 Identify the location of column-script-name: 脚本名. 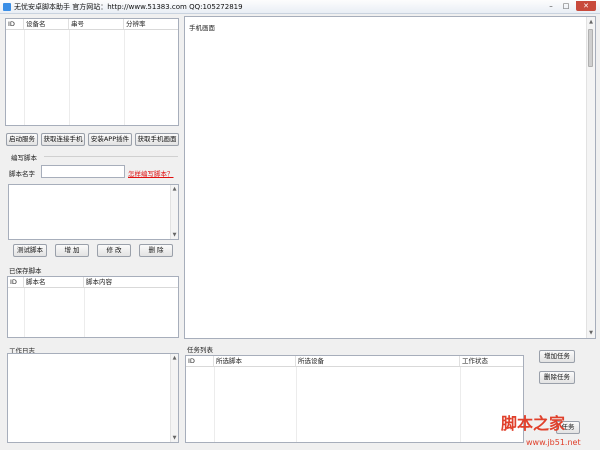
(54, 282).